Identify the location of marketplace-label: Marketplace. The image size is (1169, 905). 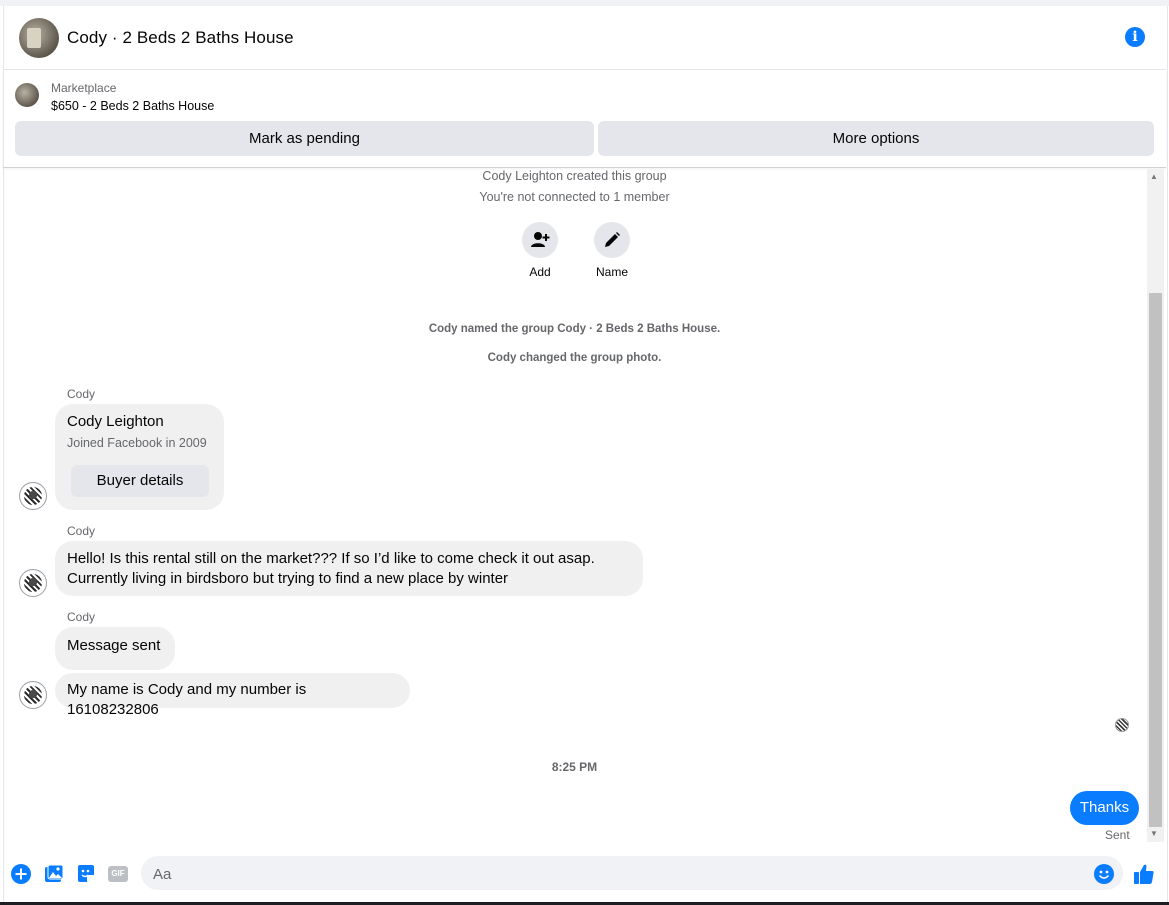
(84, 88).